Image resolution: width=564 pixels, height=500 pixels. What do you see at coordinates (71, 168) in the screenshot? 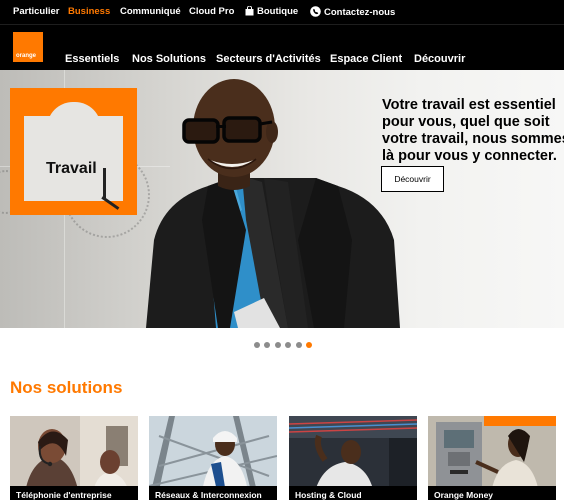
I see `tile-label: Travail` at bounding box center [71, 168].